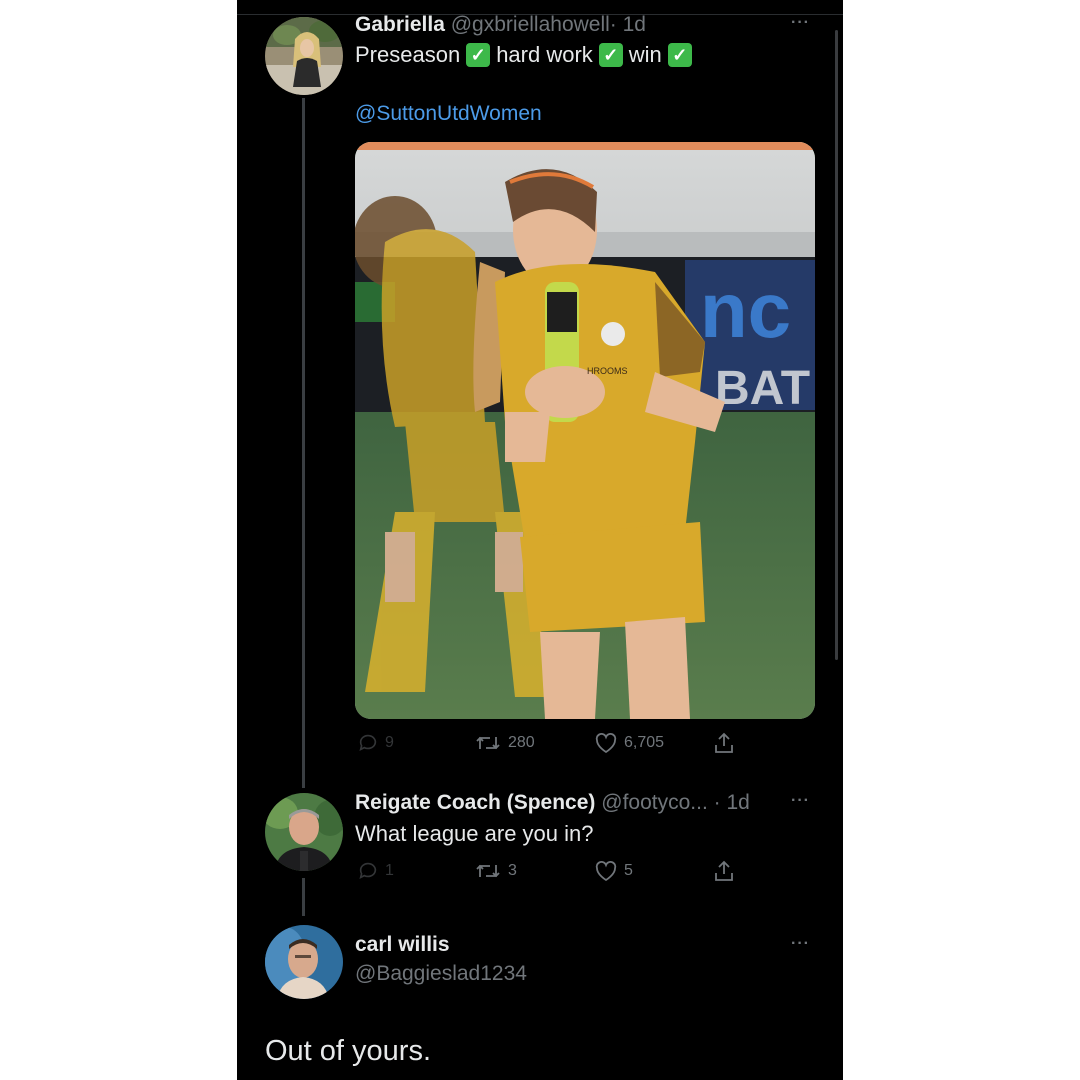 The image size is (1080, 1080). Describe the element at coordinates (474, 833) in the screenshot. I see `tweet2-text: What league are you in?` at that location.